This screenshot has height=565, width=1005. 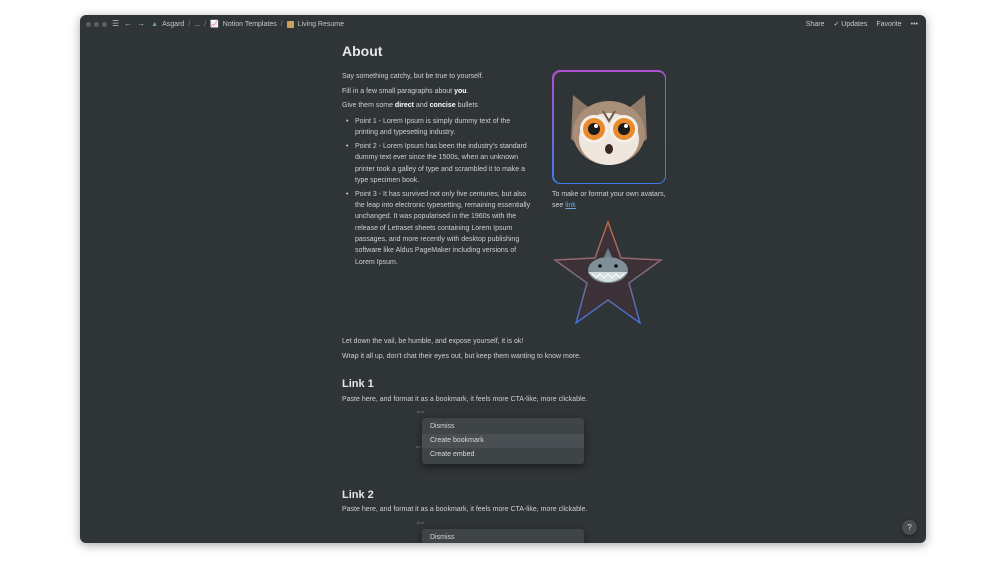 I want to click on minimize-window-button, so click(x=96, y=24).